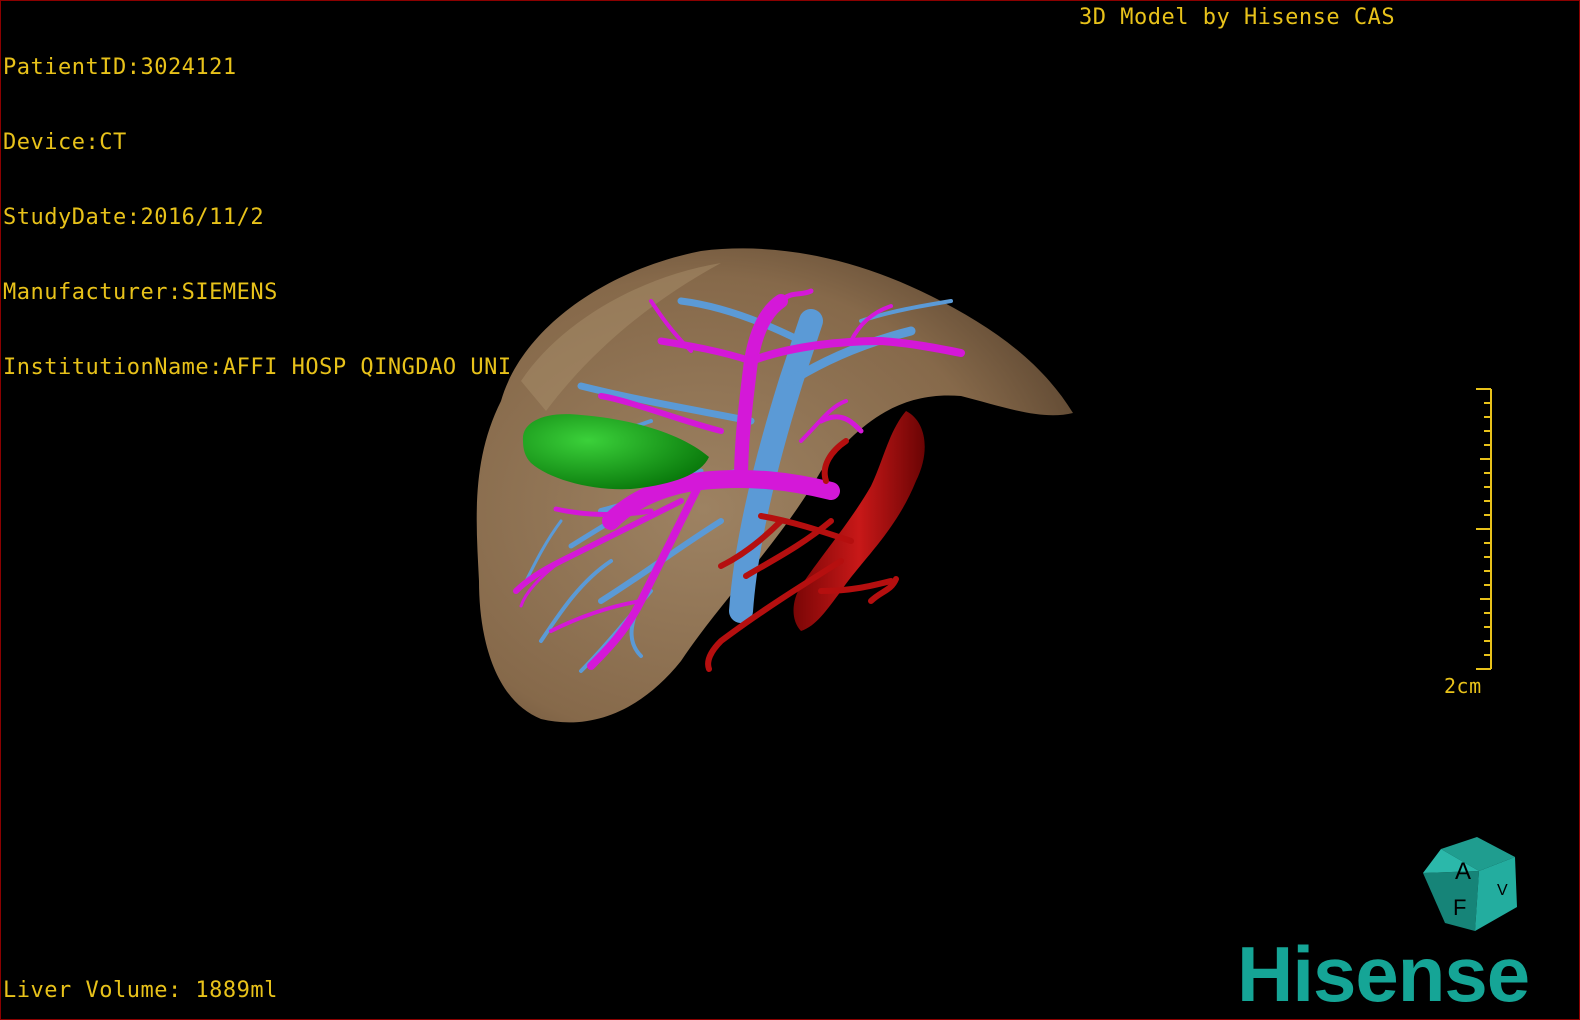 The image size is (1580, 1020). I want to click on scale-bar-label: 2cm, so click(1463, 686).